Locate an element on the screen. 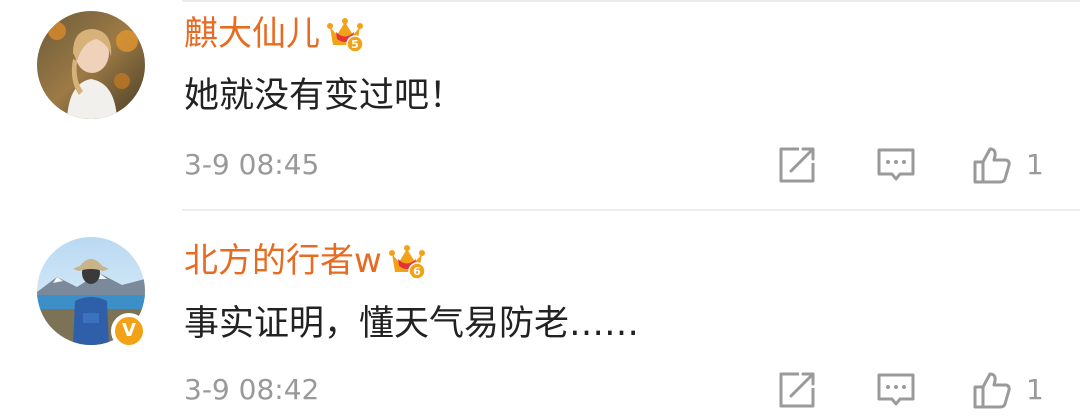 The width and height of the screenshot is (1080, 416). timestamp: 3-9 08:42 is located at coordinates (252, 389).